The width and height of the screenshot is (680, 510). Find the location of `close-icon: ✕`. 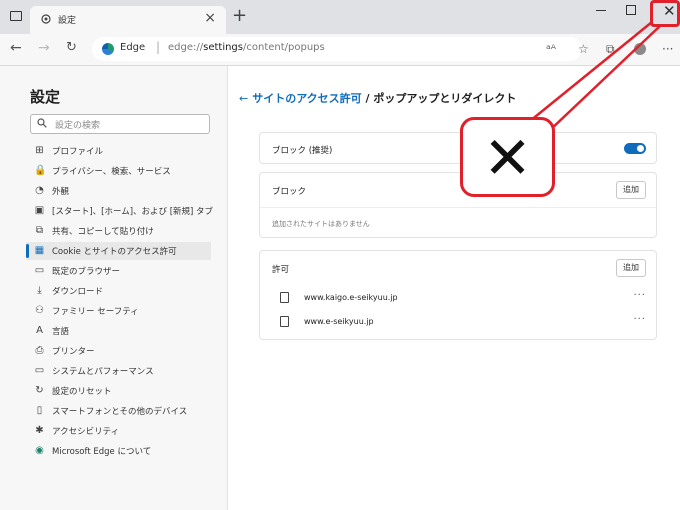

close-icon: ✕ is located at coordinates (507, 158).